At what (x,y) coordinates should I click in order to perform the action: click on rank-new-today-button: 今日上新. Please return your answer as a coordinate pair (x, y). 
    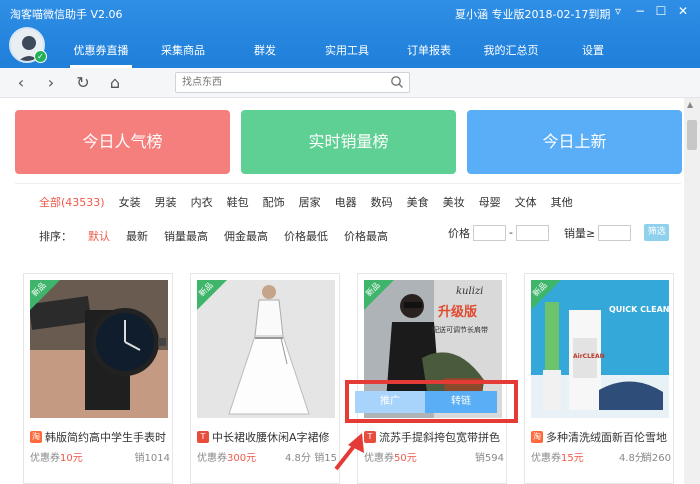
    Looking at the image, I should click on (574, 142).